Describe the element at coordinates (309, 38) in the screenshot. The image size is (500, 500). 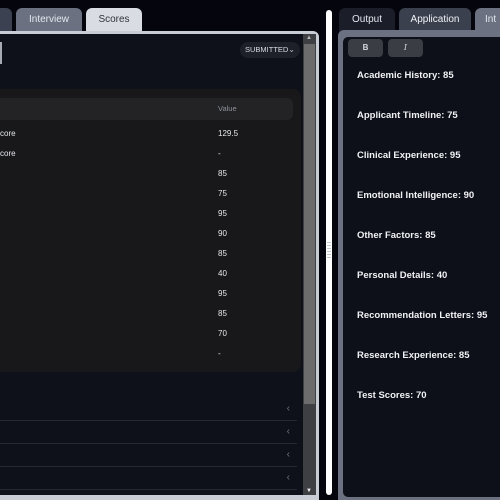
I see `scroll-up-arrow-icon: ▲` at that location.